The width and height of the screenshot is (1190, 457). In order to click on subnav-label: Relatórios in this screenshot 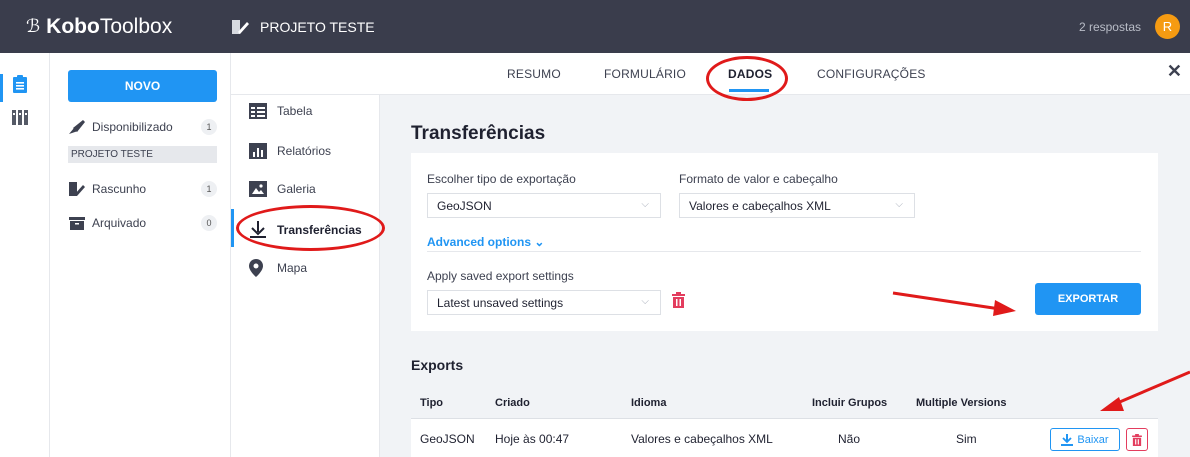, I will do `click(304, 151)`.